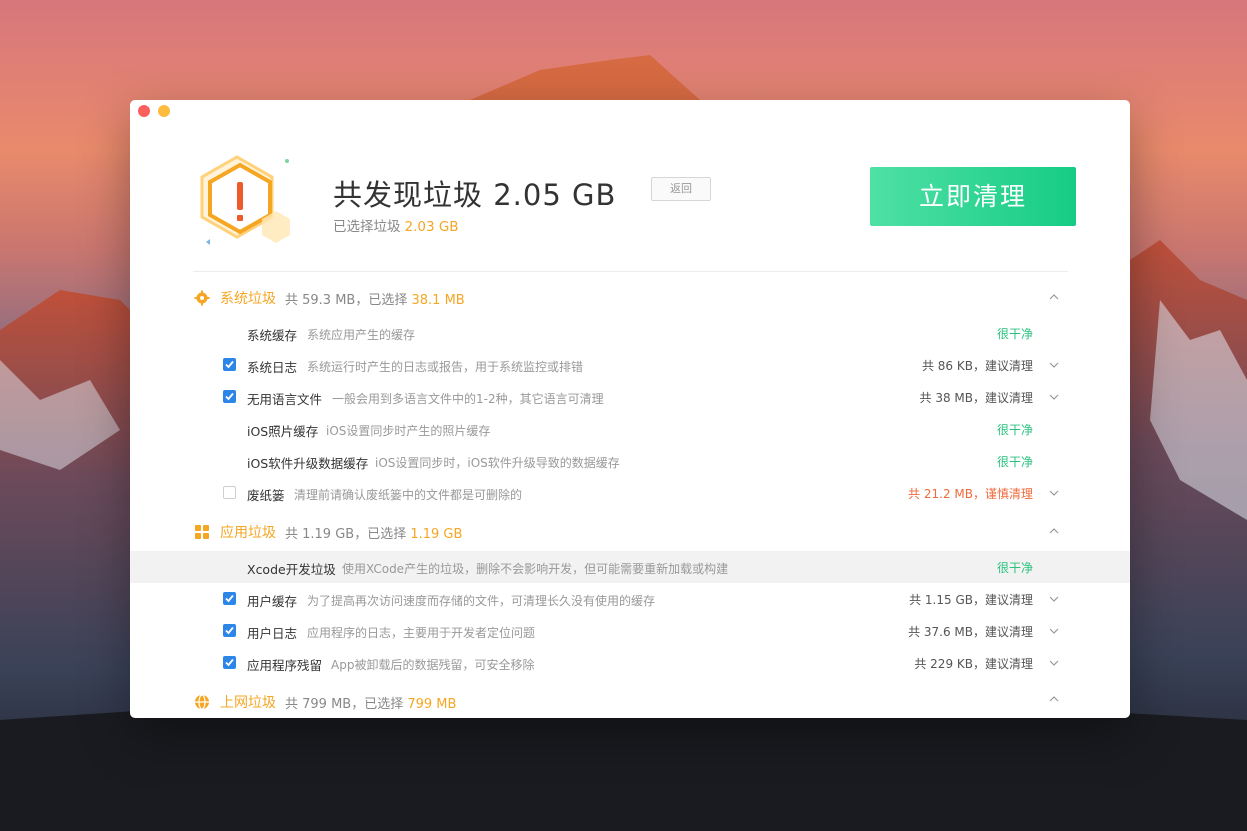 The height and width of the screenshot is (831, 1247). I want to click on item-desc: 系统运行时产生的日志或报告，用于系统监控或排错, so click(445, 367).